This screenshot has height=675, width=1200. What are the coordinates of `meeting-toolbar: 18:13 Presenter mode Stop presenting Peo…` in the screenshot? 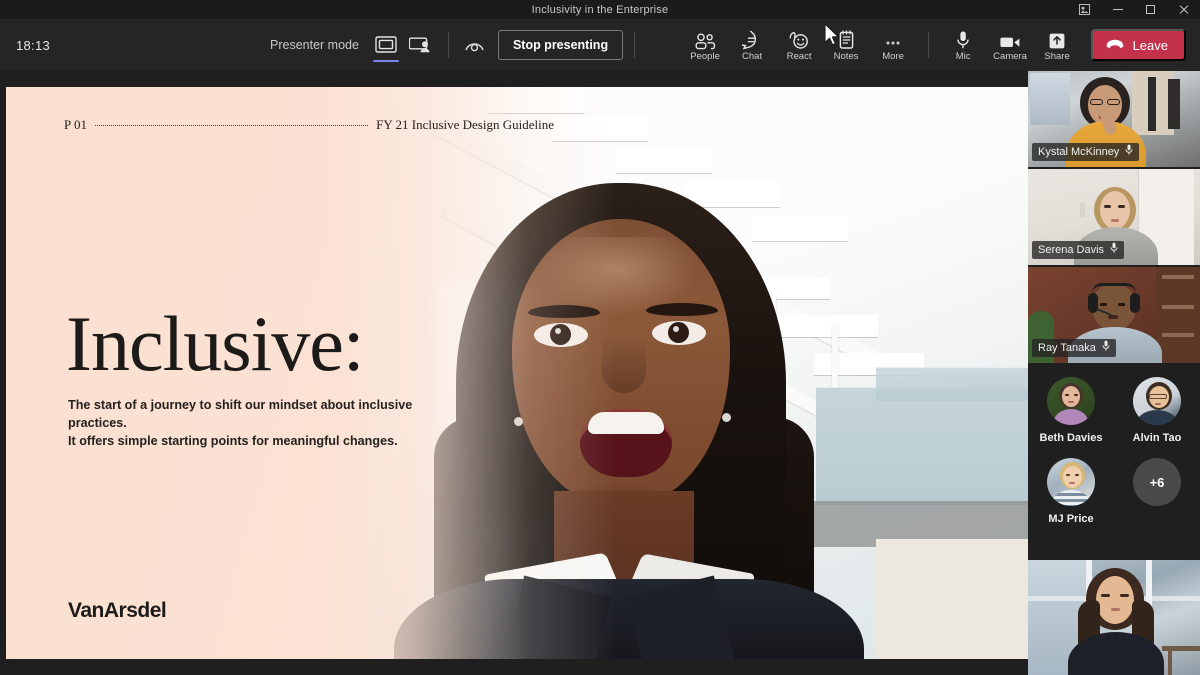 It's located at (600, 45).